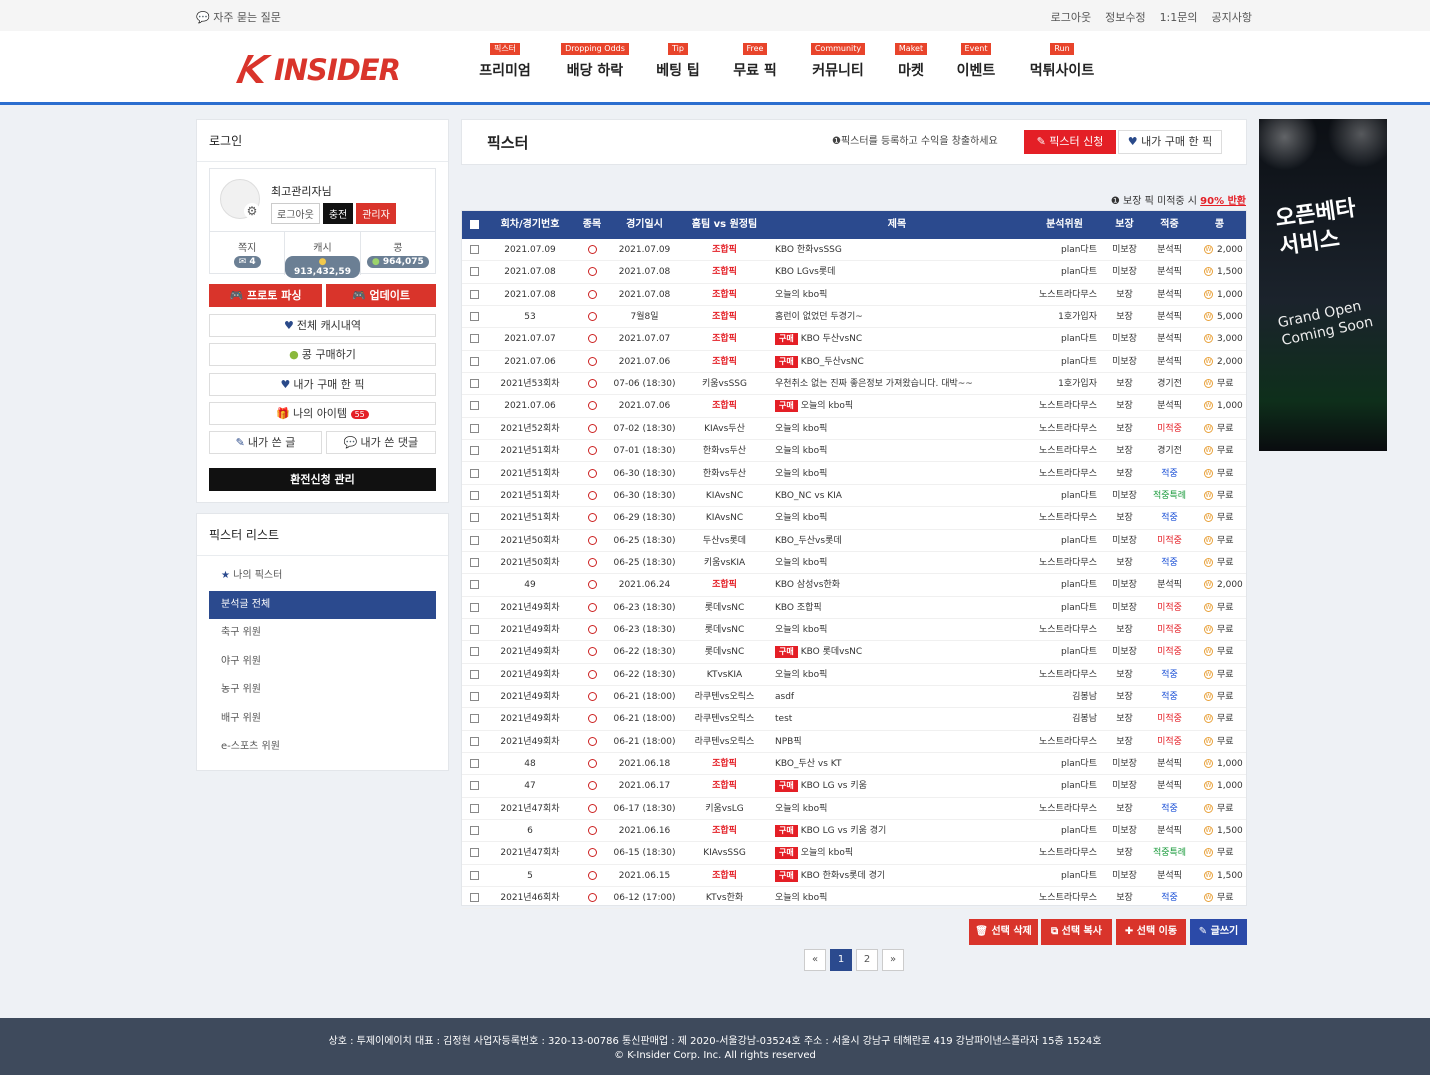 The height and width of the screenshot is (1075, 1430). I want to click on post-title: 구매 KBO 한화vs롯데 경기, so click(900, 875).